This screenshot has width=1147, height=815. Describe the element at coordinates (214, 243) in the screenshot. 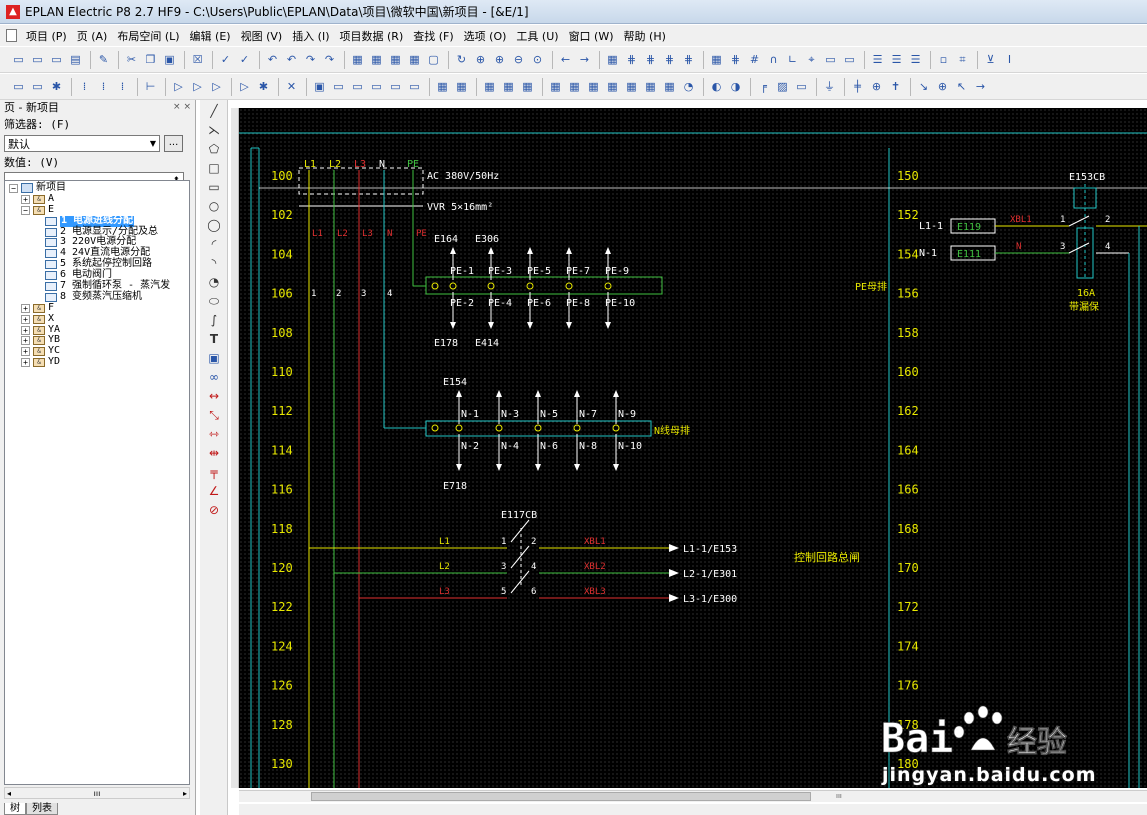

I see `arc-icon: ◜` at that location.